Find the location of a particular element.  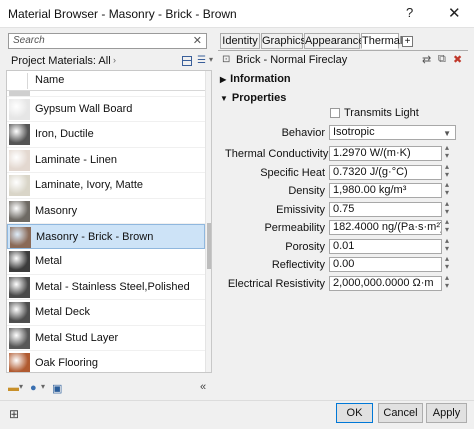

material-name: Metal Stud Layer is located at coordinates (77, 337).